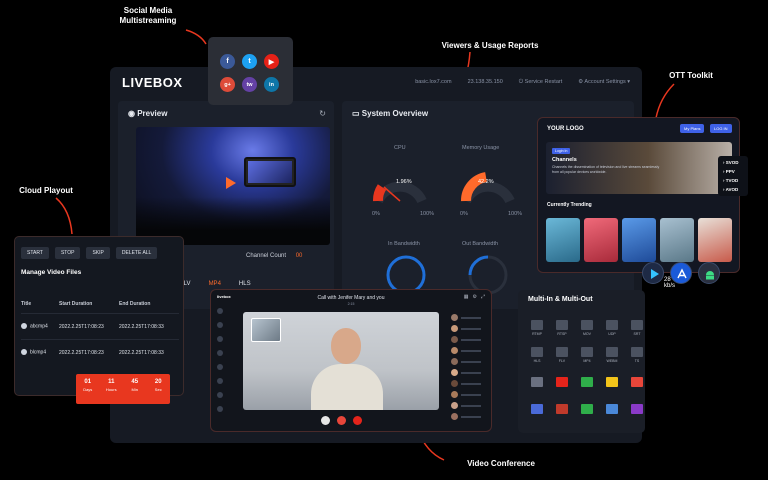  I want to click on sidebar-share-icon, so click(220, 367).